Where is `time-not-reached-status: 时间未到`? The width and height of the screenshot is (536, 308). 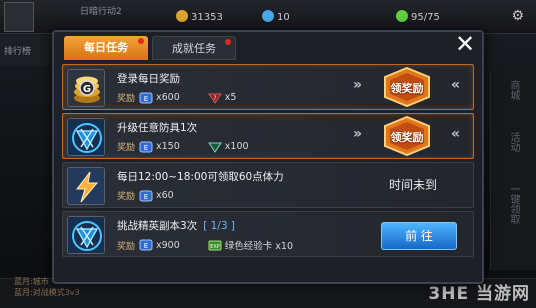 time-not-reached-status: 时间未到 is located at coordinates (412, 185).